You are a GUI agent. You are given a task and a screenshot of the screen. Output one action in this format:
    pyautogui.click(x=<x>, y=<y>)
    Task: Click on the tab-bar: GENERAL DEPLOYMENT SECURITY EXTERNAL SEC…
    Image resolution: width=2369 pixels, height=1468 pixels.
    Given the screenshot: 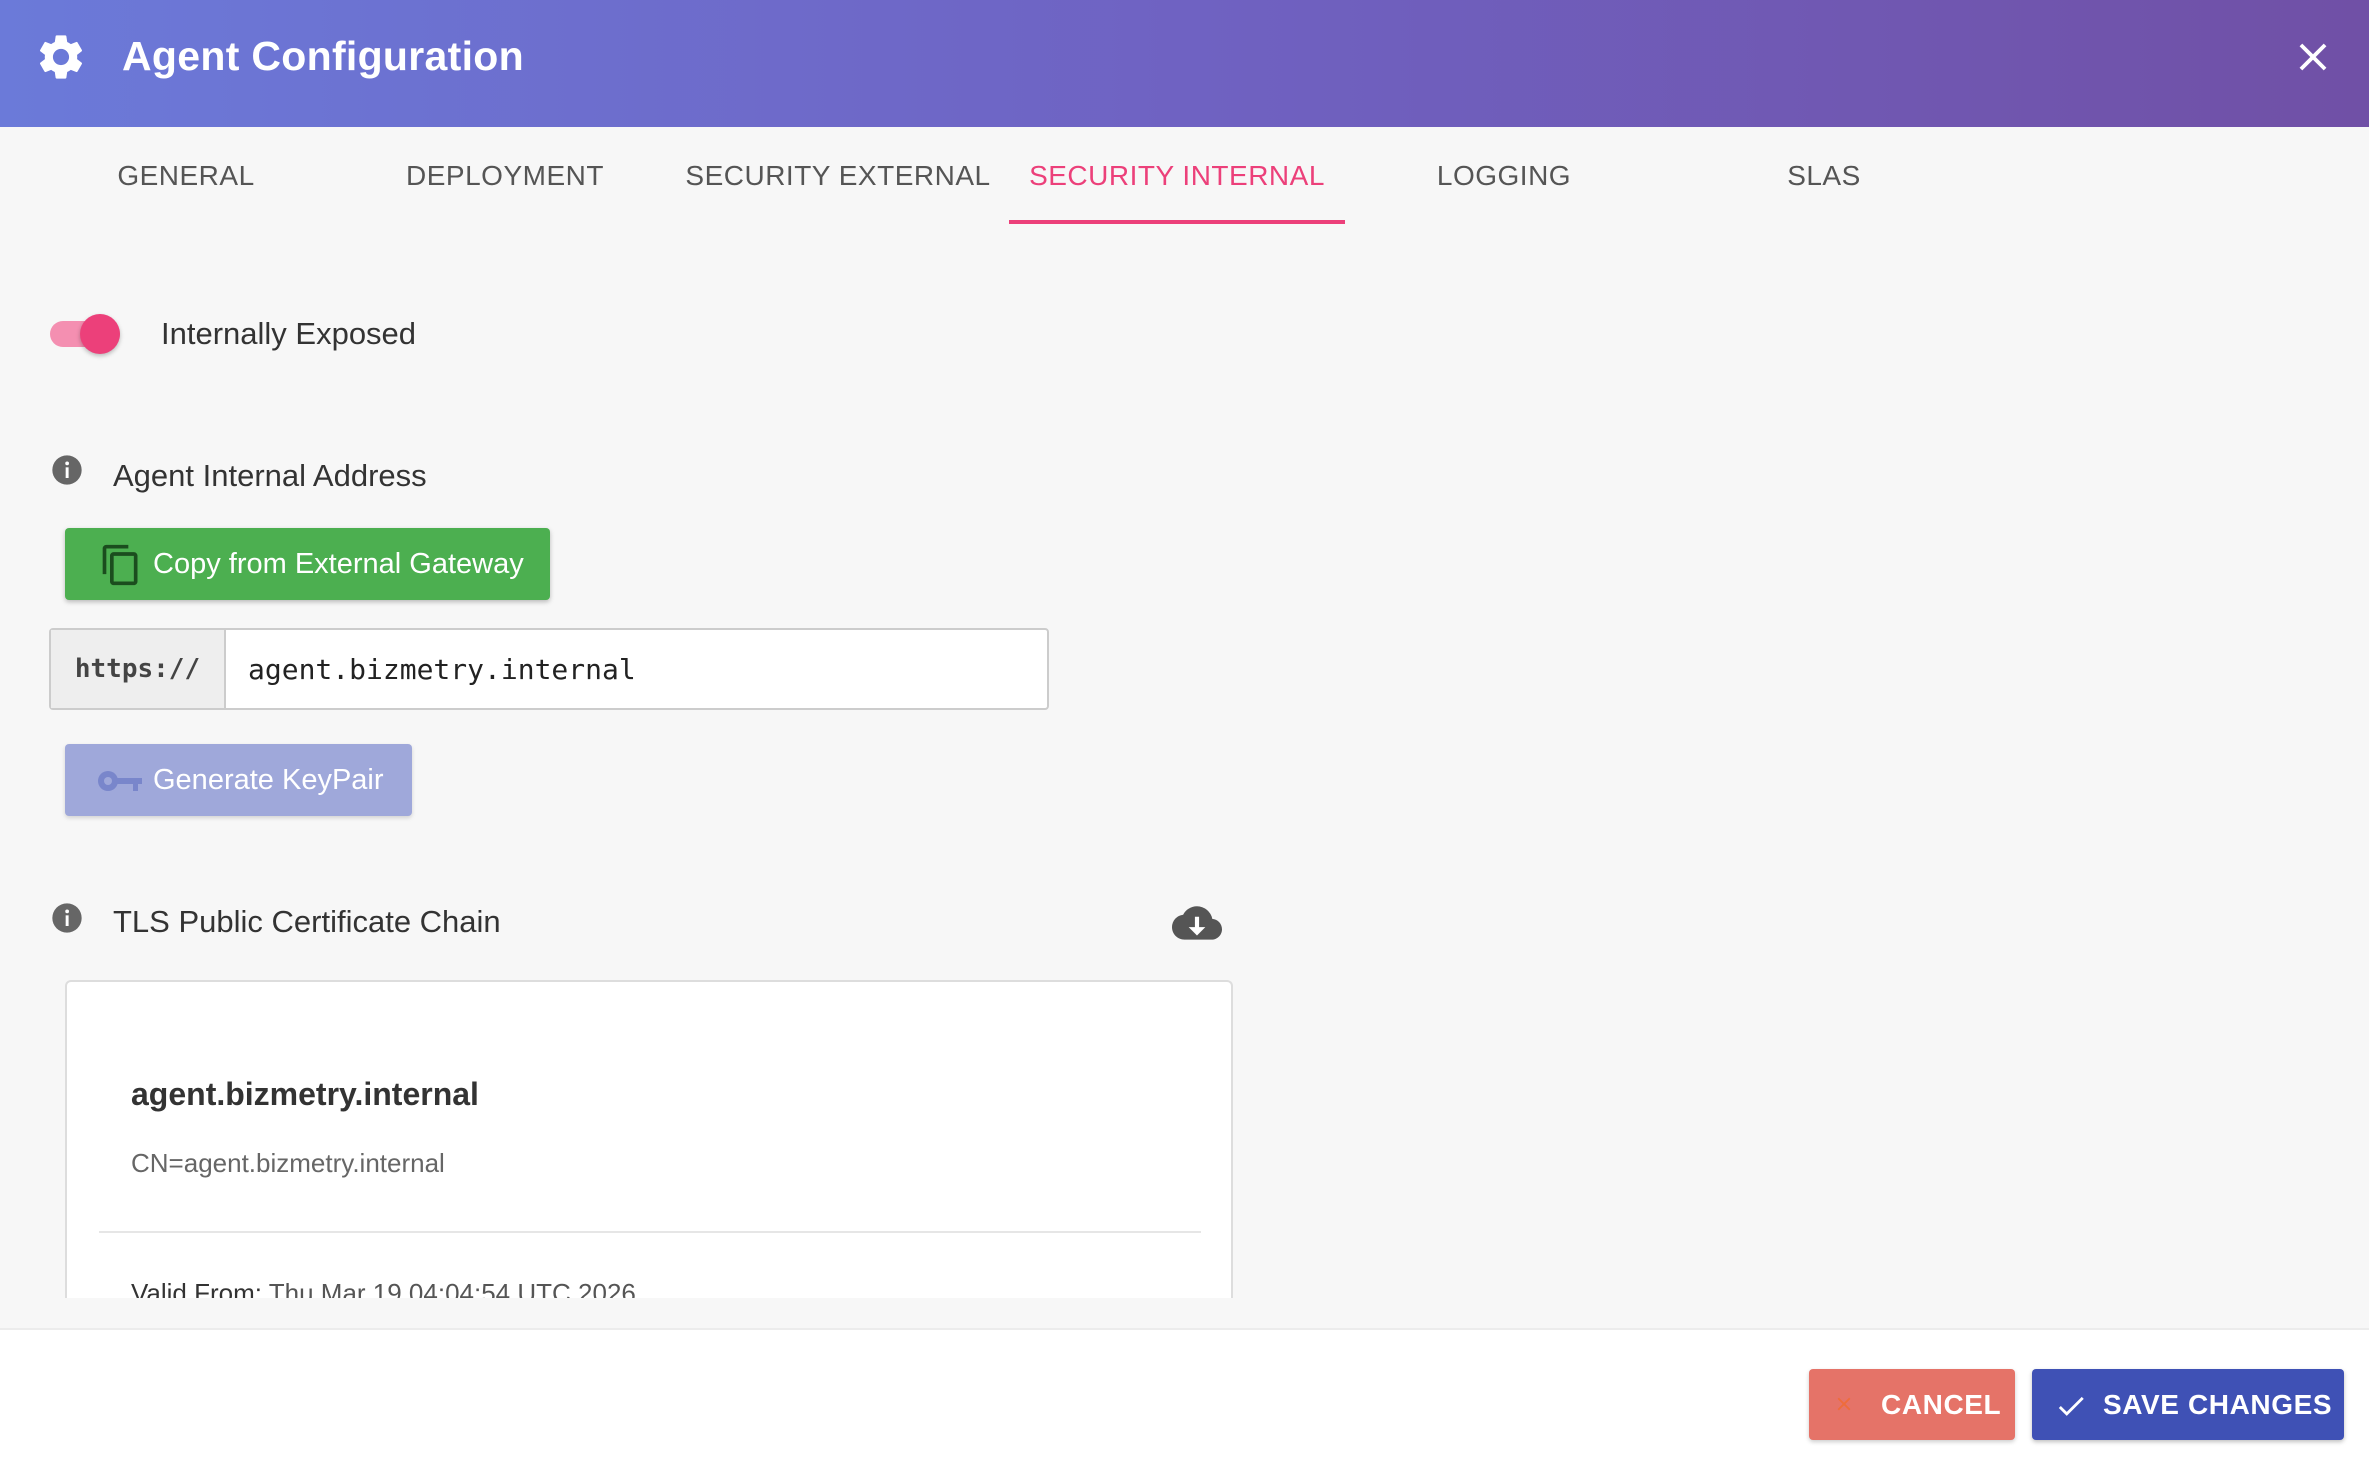 What is the action you would take?
    pyautogui.click(x=1184, y=177)
    